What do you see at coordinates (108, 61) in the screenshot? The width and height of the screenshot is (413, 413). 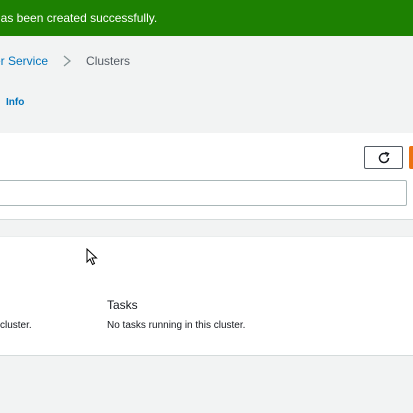 I see `breadcrumb-current: Clusters` at bounding box center [108, 61].